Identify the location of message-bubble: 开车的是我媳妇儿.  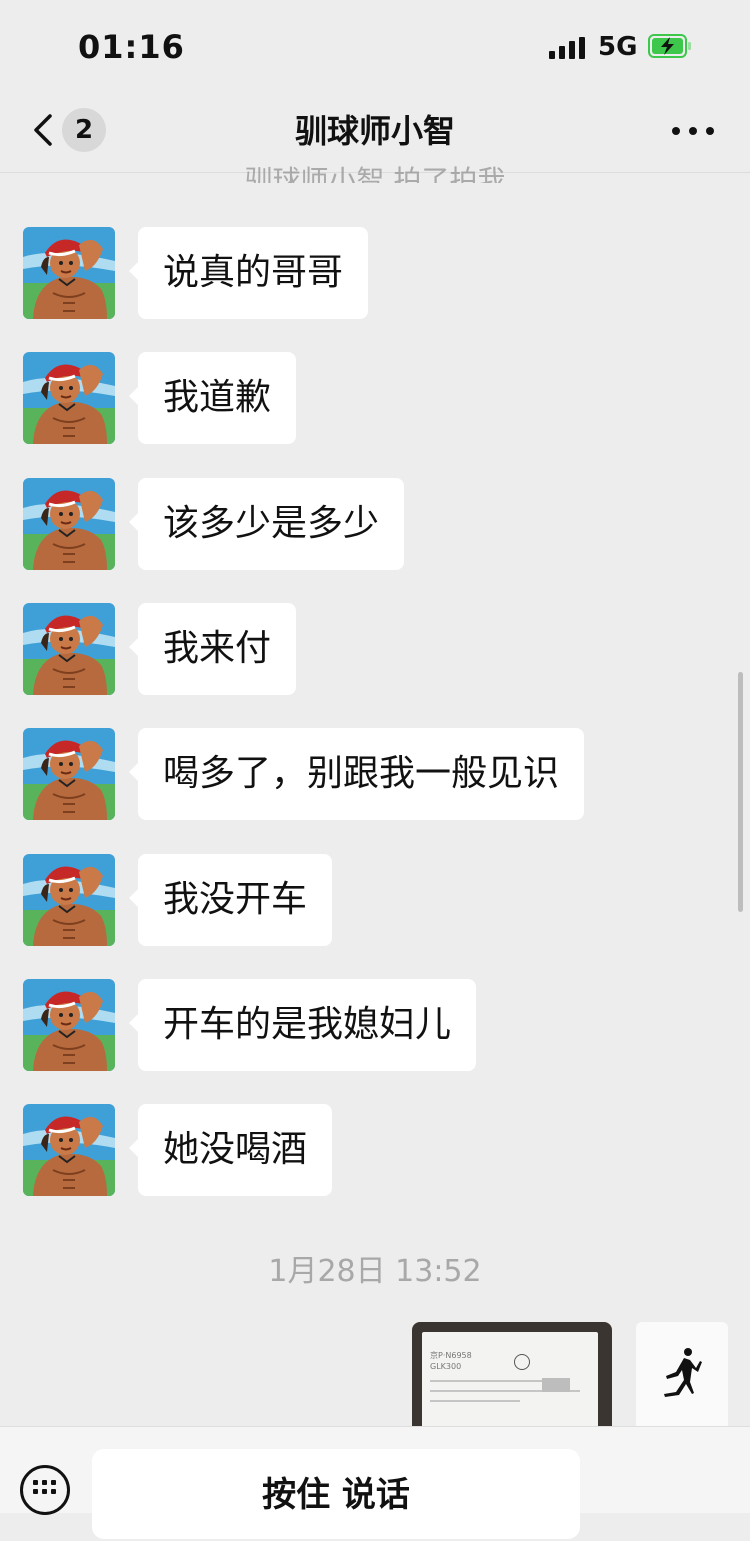
(302, 1025).